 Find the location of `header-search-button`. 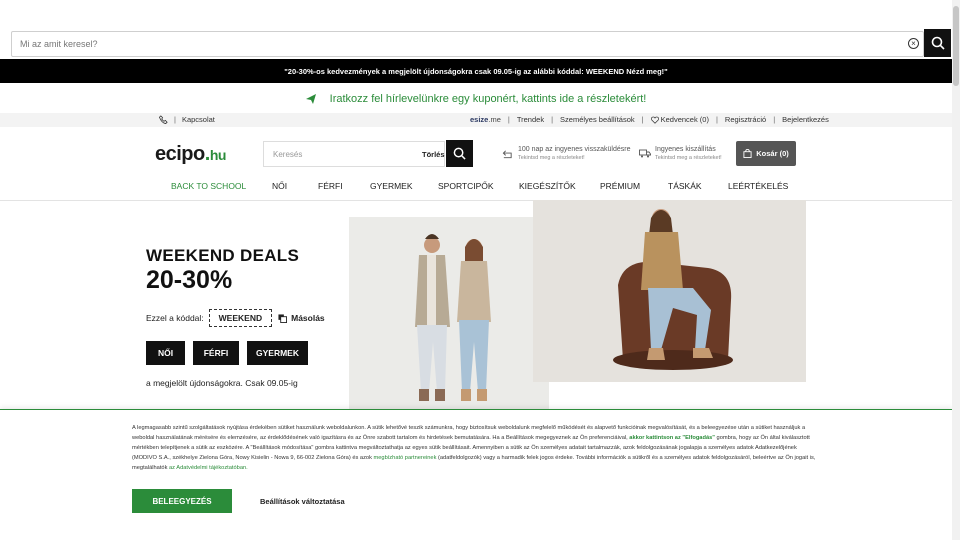

header-search-button is located at coordinates (459, 153).